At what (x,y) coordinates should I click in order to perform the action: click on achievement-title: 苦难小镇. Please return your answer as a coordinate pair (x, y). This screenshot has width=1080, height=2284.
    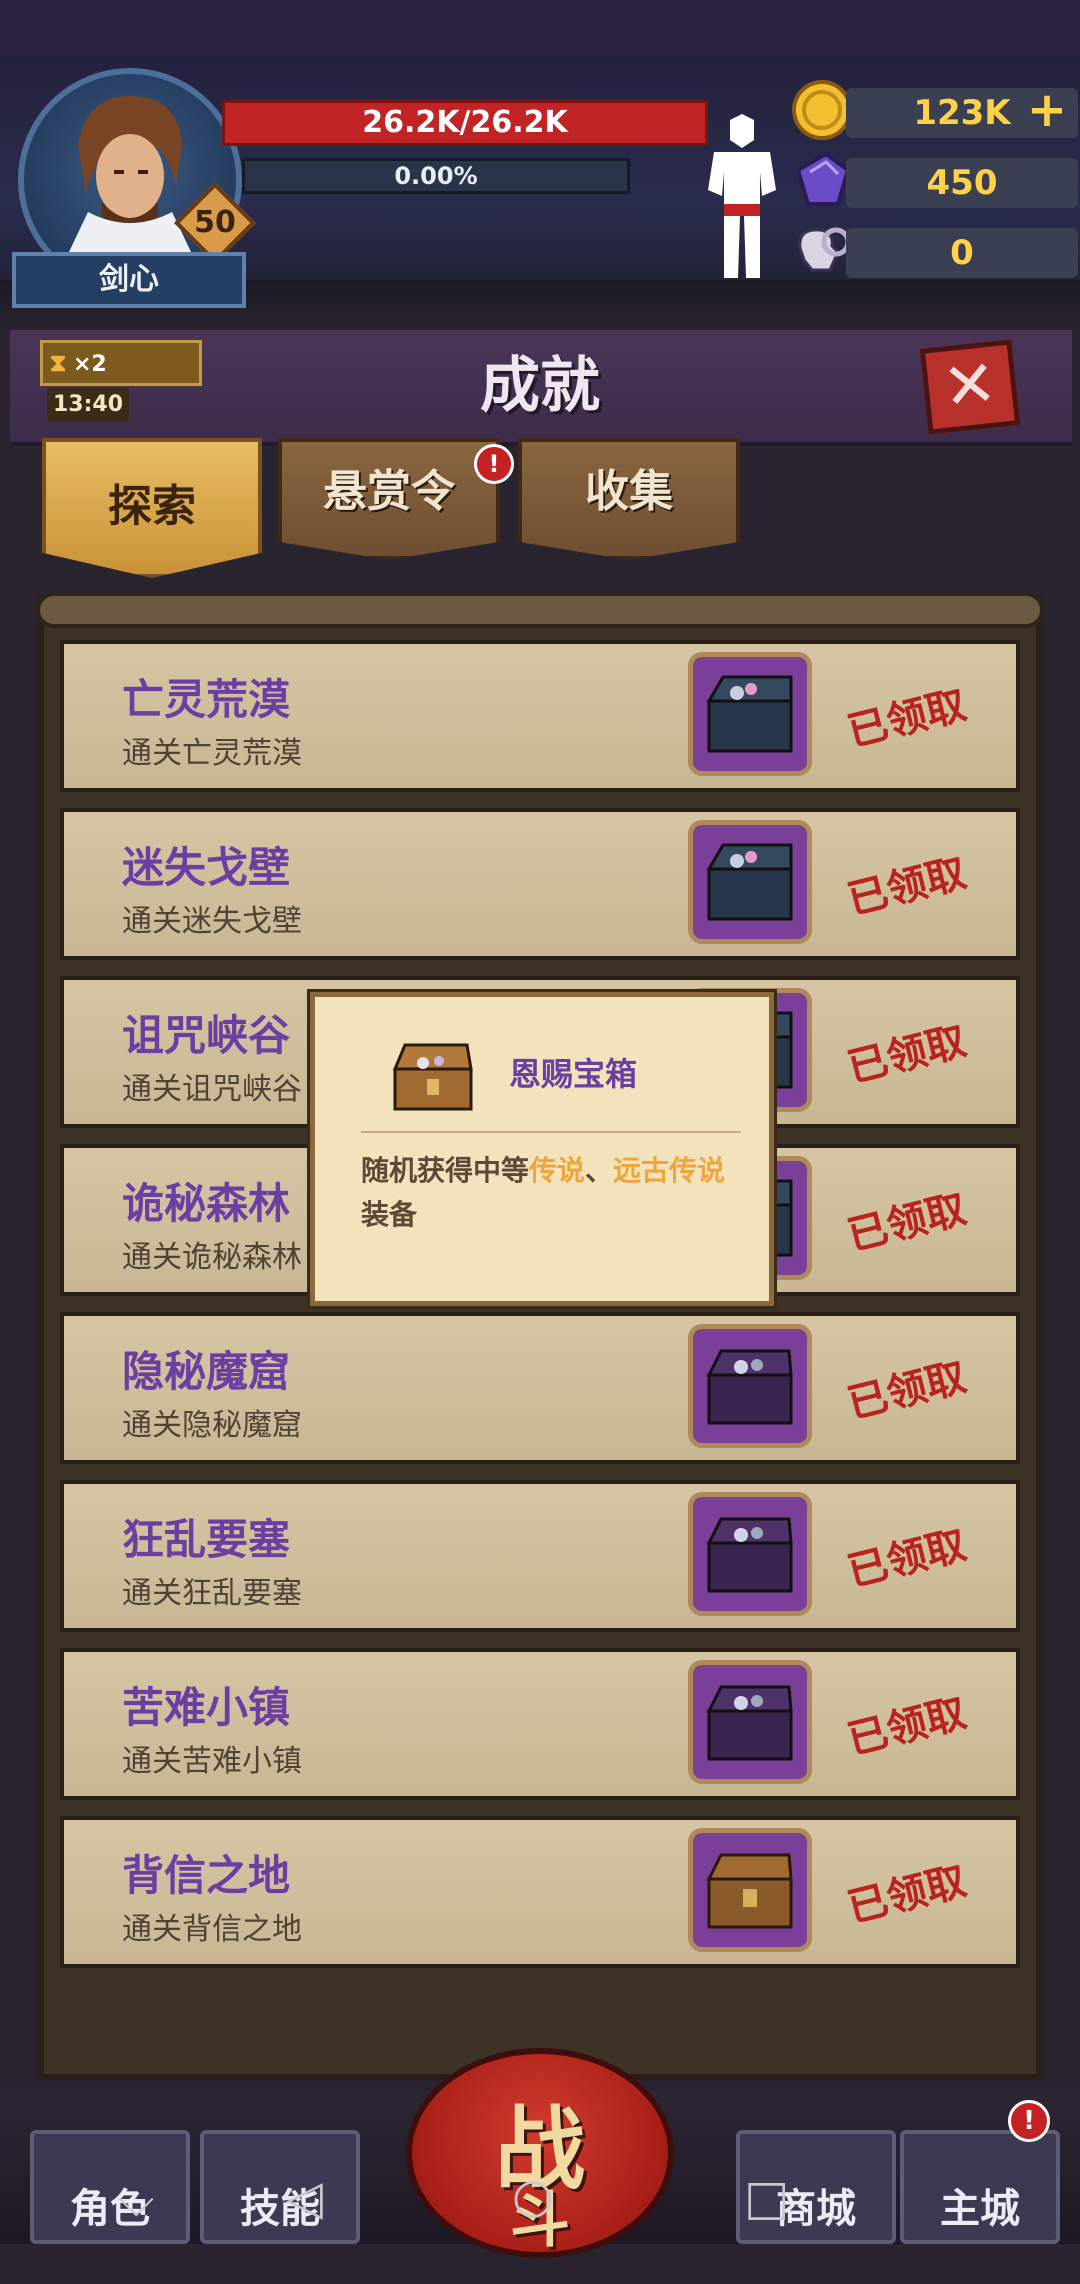
    Looking at the image, I should click on (206, 1707).